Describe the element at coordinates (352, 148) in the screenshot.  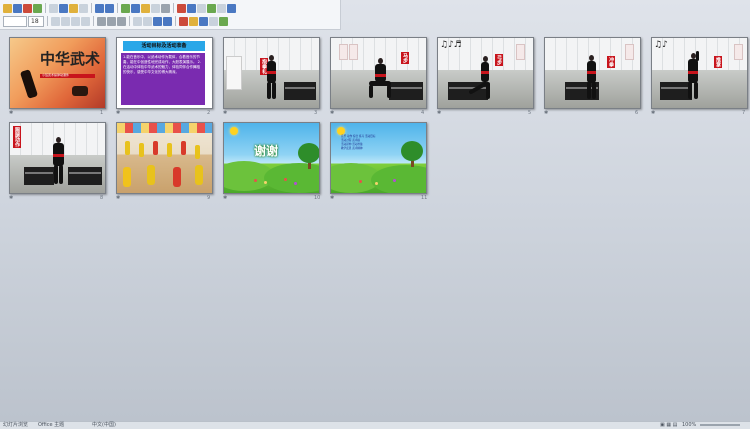
I see `slide-11-line: 教学反思 武术精神` at that location.